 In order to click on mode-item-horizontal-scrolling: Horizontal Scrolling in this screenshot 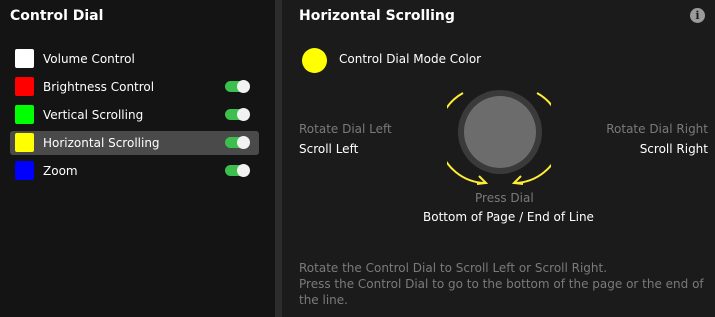, I will do `click(134, 143)`.